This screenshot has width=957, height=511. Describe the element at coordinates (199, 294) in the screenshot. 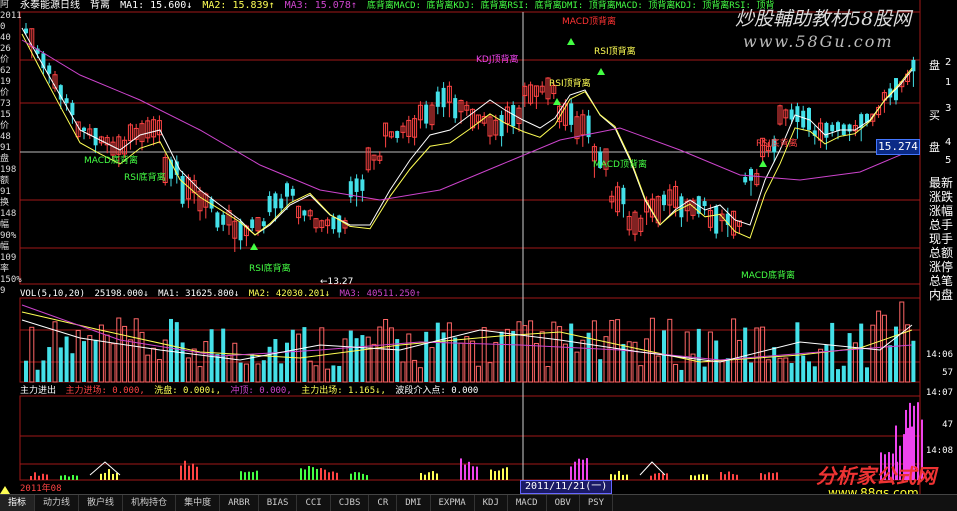

I see `volume-ma1: MA1: 31625.800↓` at that location.